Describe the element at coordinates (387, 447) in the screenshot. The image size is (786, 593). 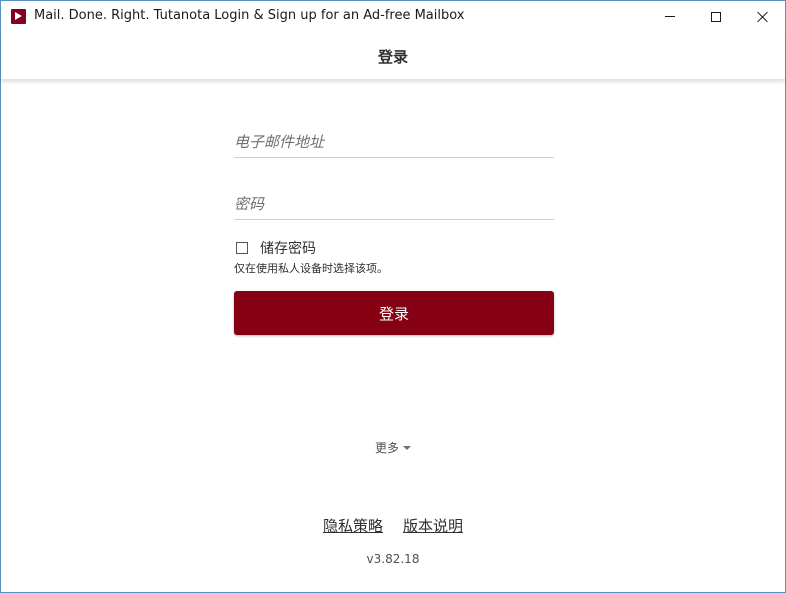
I see `more-label: 更多` at that location.